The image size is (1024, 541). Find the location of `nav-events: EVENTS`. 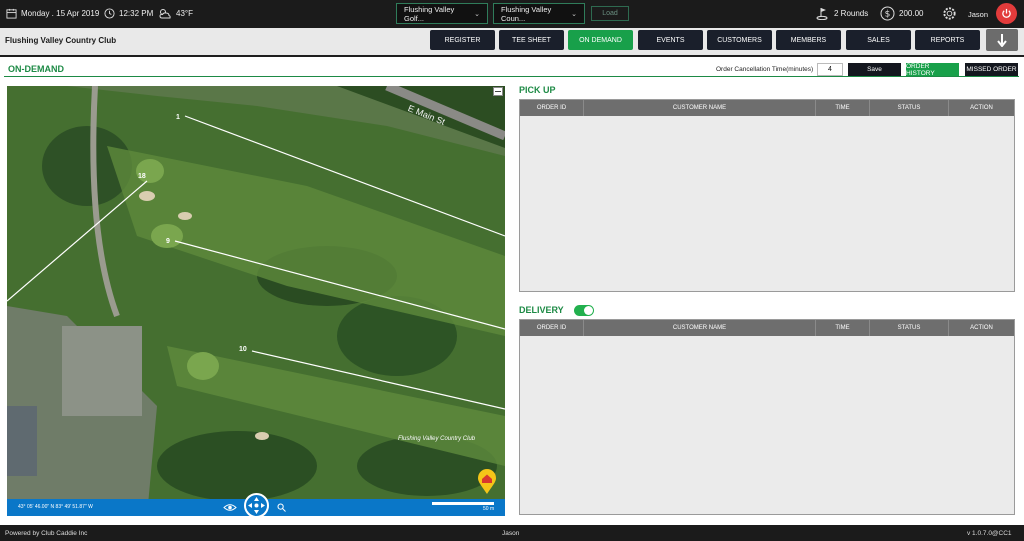

nav-events: EVENTS is located at coordinates (670, 40).